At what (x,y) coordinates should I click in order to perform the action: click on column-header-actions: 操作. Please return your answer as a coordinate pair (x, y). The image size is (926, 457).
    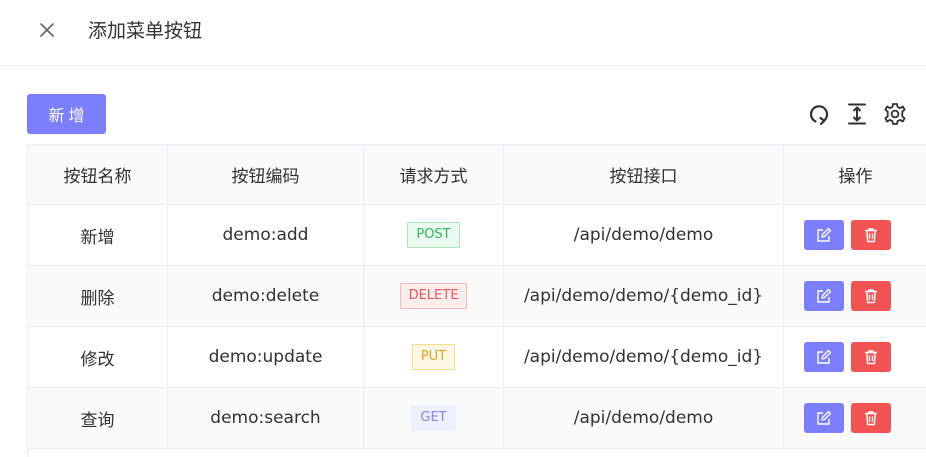
    Looking at the image, I should click on (855, 177).